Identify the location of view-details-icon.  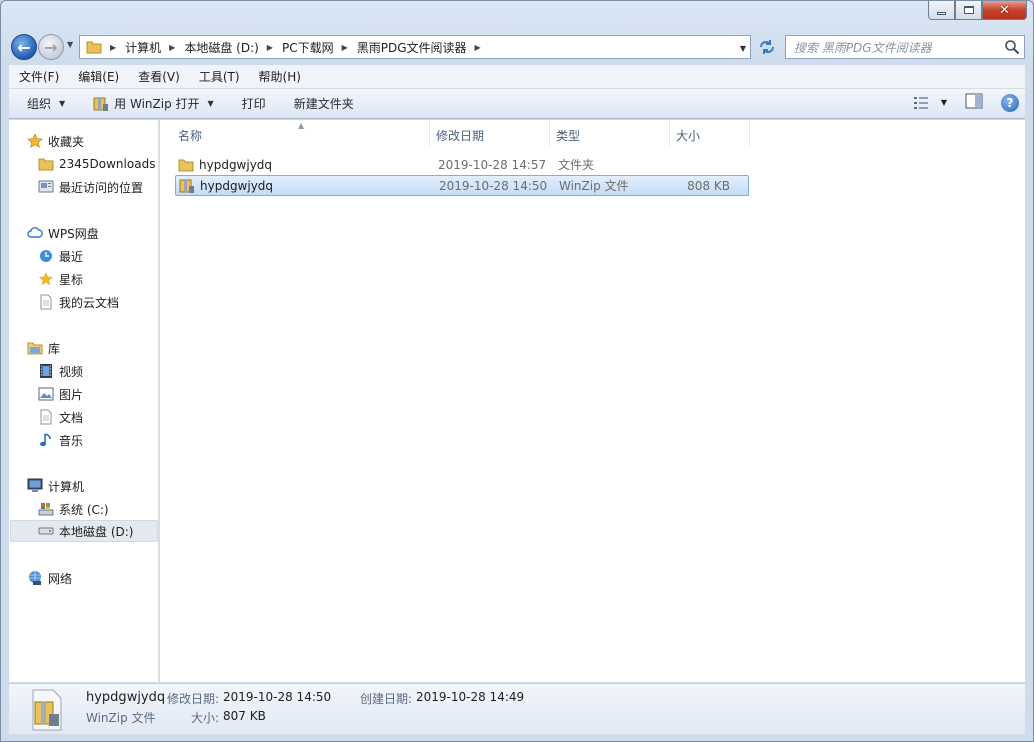
(920, 102).